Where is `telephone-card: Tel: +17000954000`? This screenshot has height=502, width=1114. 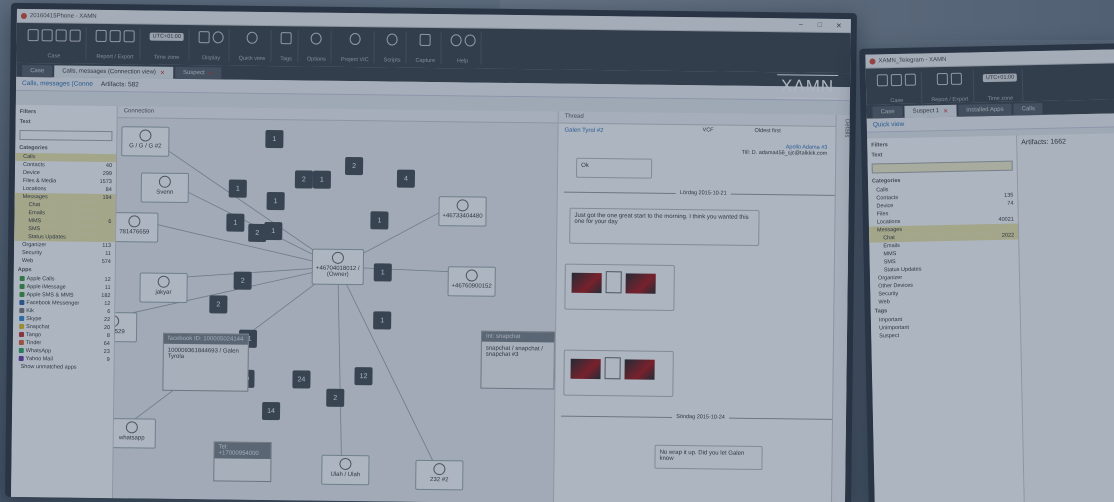 telephone-card: Tel: +17000954000 is located at coordinates (242, 462).